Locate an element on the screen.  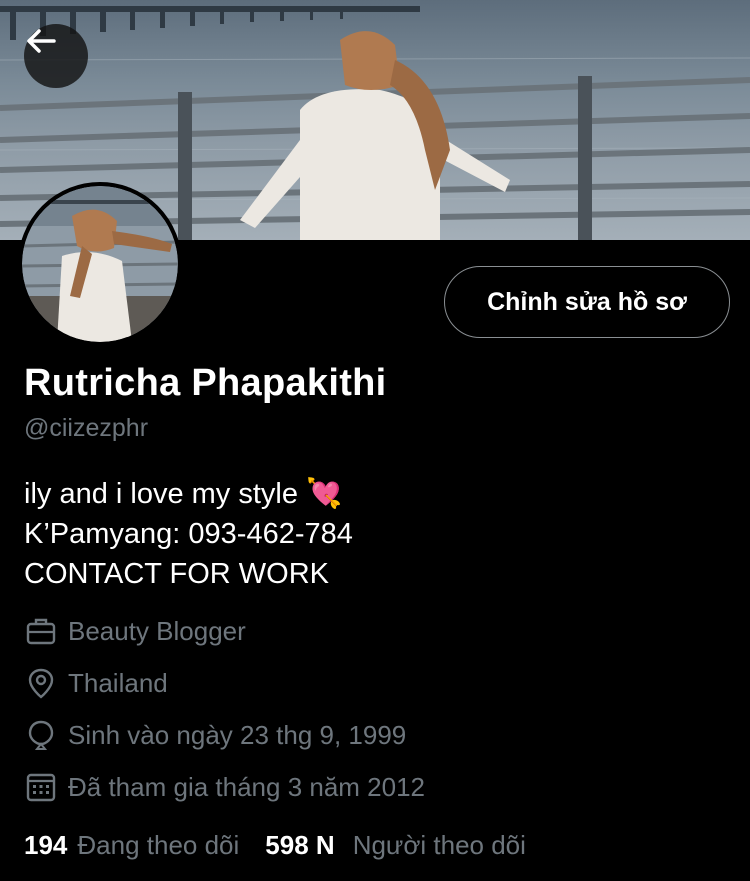
joined-text: Đã tham gia tháng 3 năm 2012 is located at coordinates (247, 786).